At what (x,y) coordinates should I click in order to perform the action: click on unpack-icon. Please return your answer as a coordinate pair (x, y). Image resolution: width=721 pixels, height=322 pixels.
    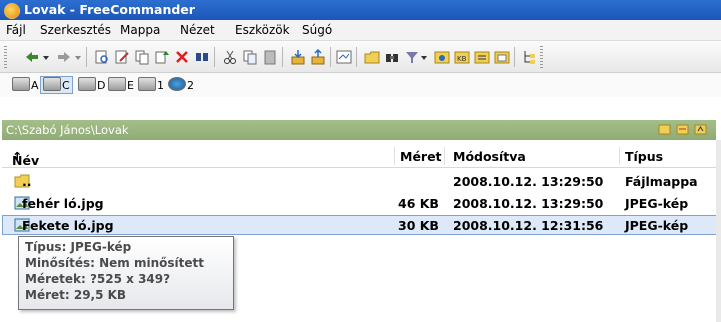
    Looking at the image, I should click on (318, 57).